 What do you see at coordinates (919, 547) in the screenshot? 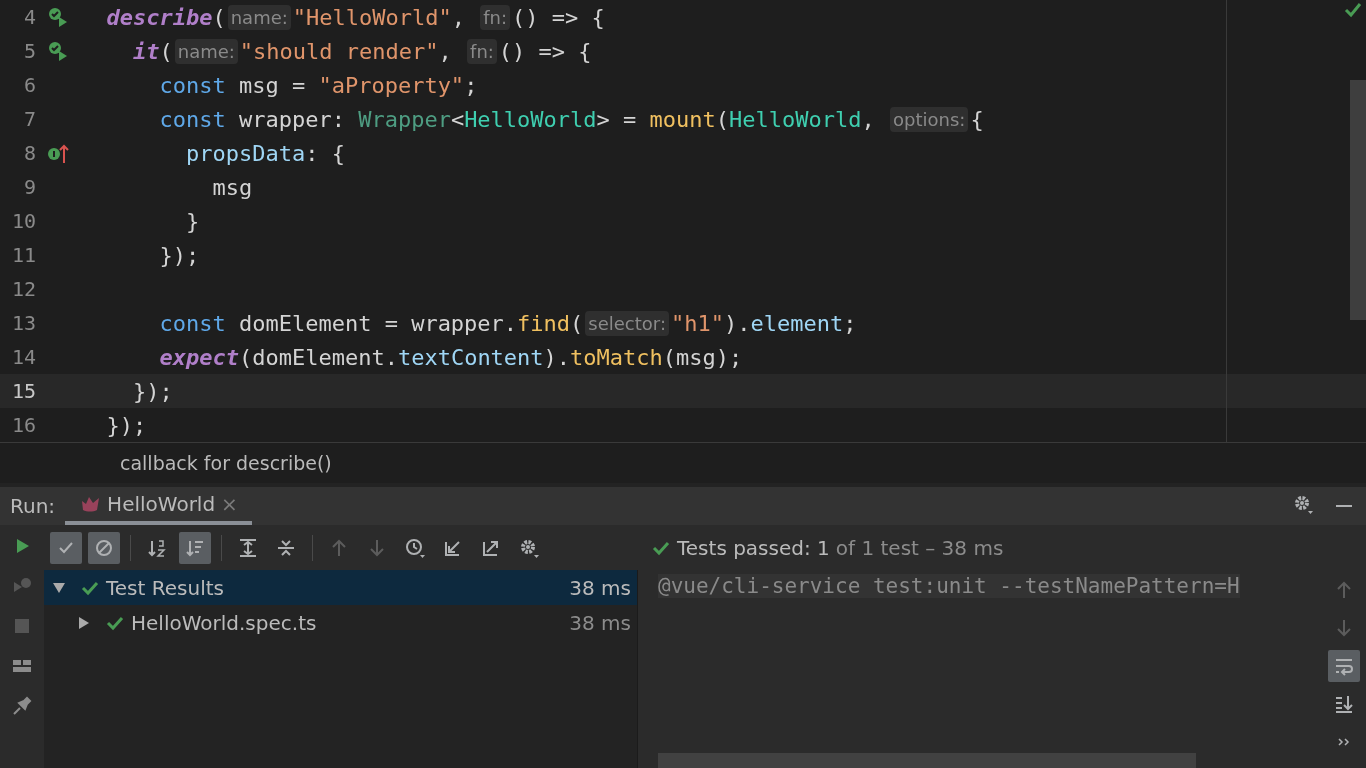
I see `test-count-duration: of 1 test – 38 ms` at bounding box center [919, 547].